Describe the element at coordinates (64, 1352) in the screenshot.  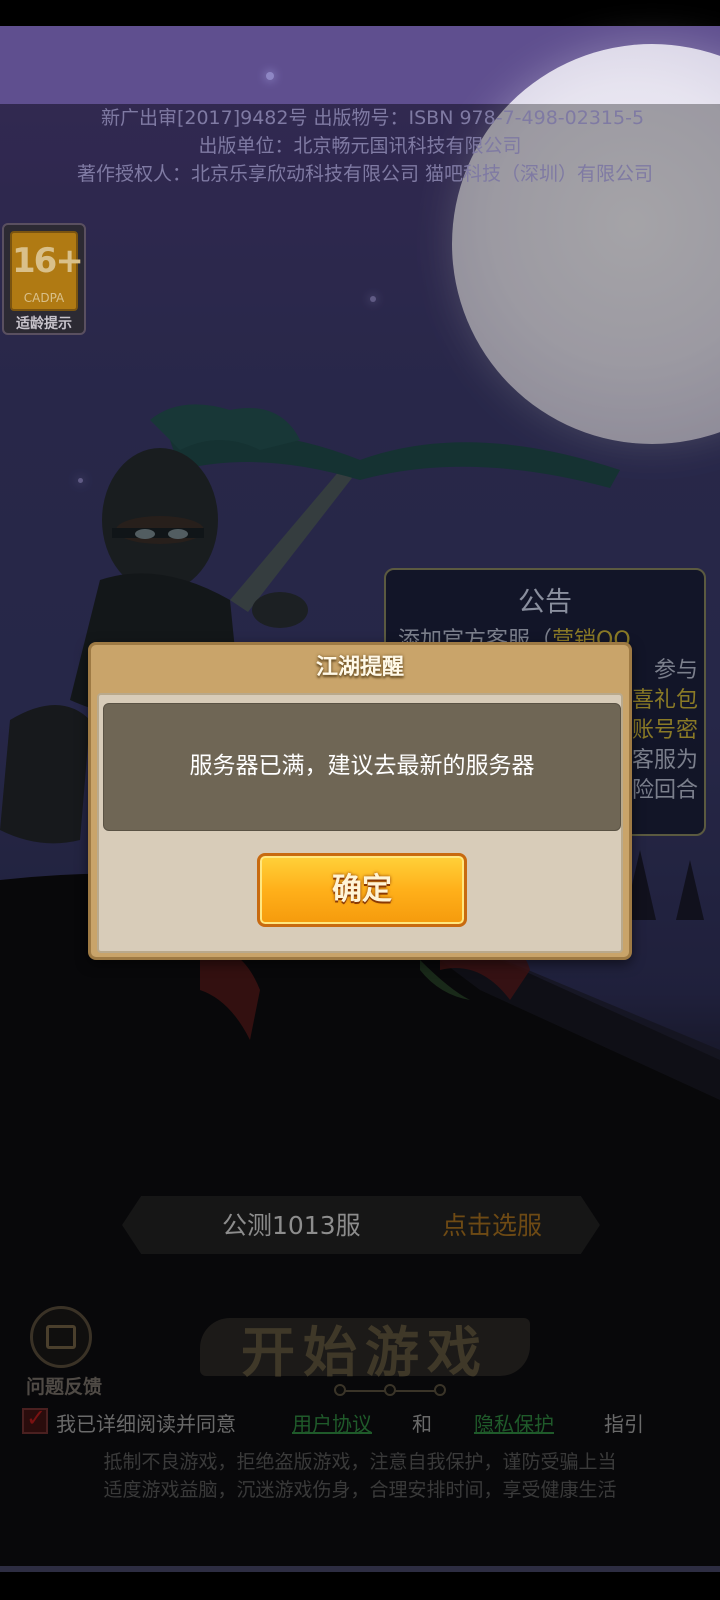
I see `feedback-button: 问题反馈` at that location.